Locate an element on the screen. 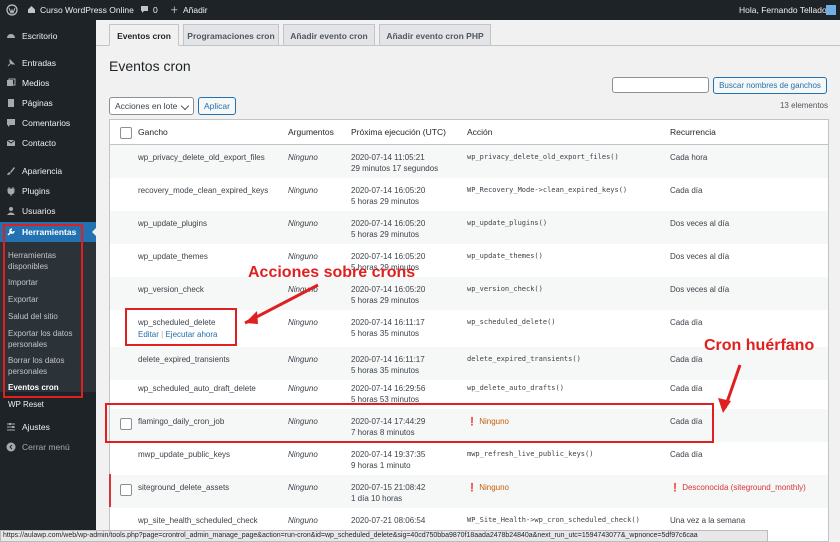  media-icon is located at coordinates (11, 82).